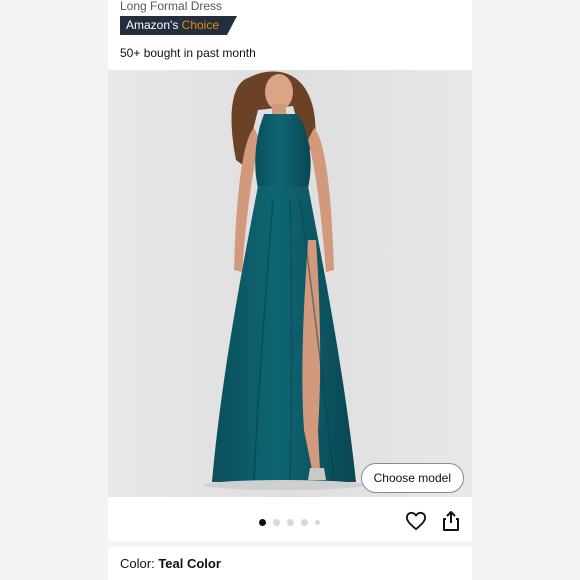  Describe the element at coordinates (152, 25) in the screenshot. I see `badge-prefix: Amazon's` at that location.